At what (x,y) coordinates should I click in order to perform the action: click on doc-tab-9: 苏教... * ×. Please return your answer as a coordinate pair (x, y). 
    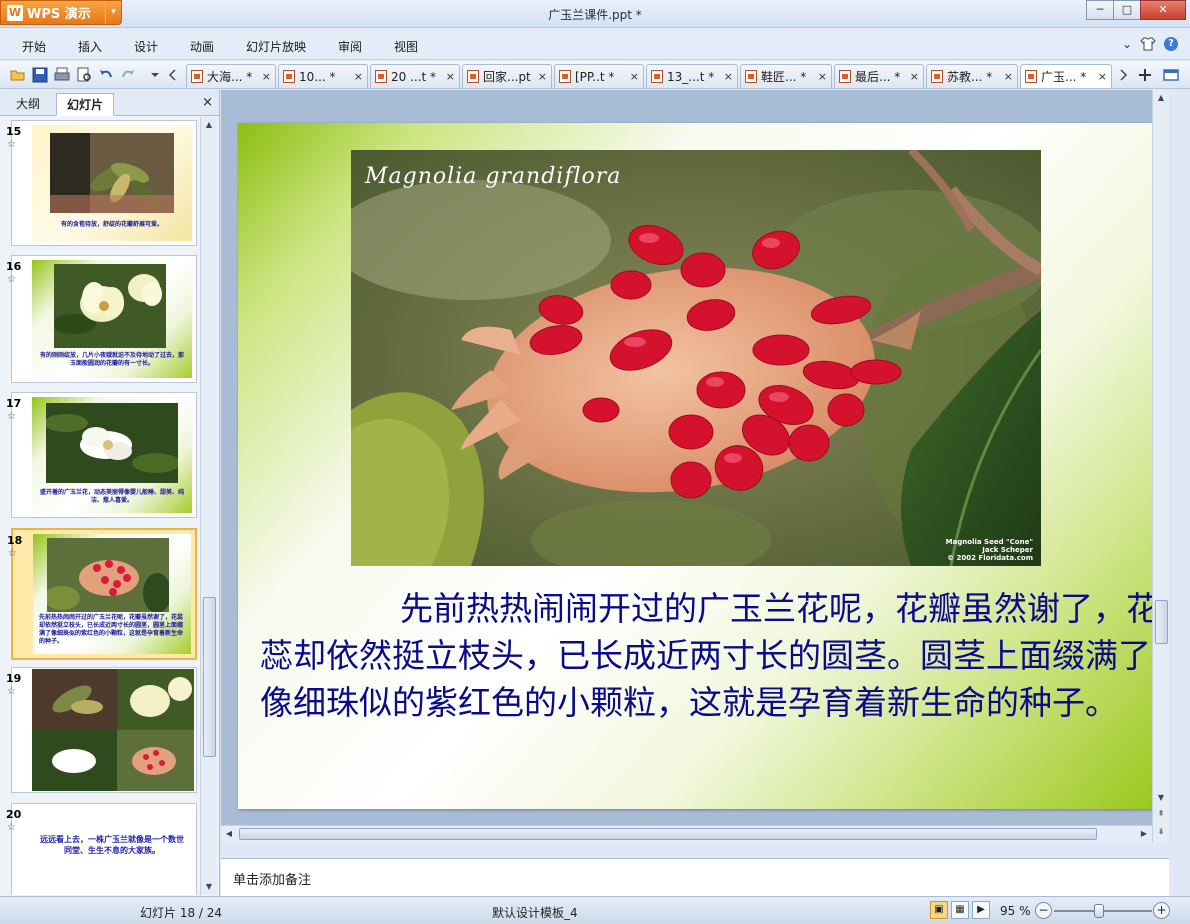
    Looking at the image, I should click on (972, 76).